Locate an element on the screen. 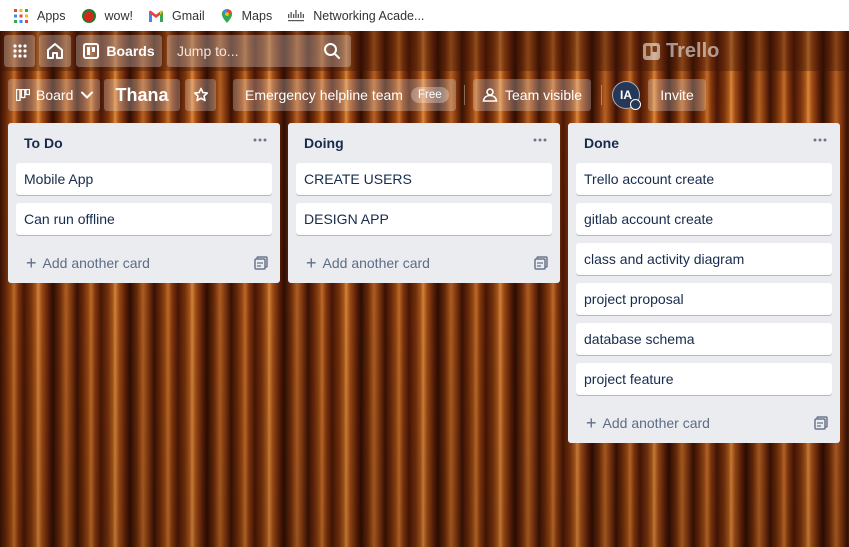 This screenshot has width=849, height=547. card: Trello account create is located at coordinates (704, 179).